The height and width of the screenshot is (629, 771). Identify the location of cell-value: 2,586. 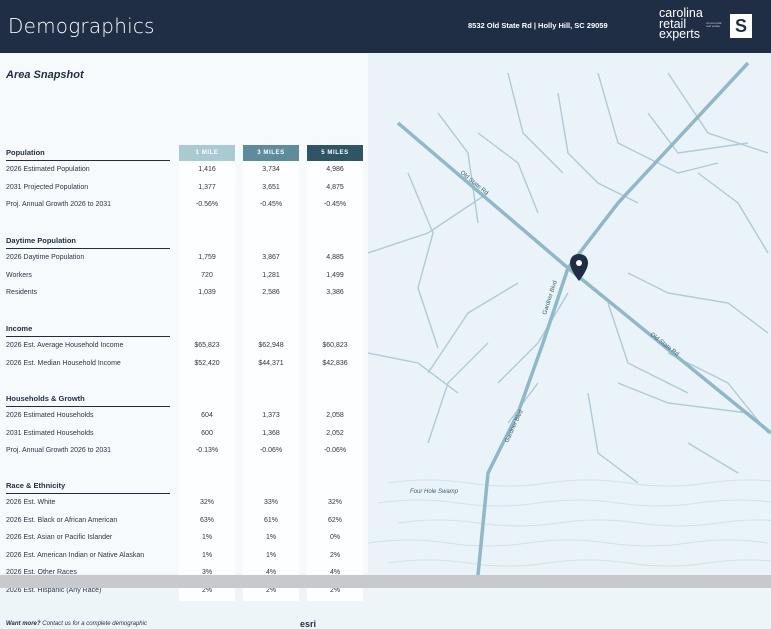
(271, 293).